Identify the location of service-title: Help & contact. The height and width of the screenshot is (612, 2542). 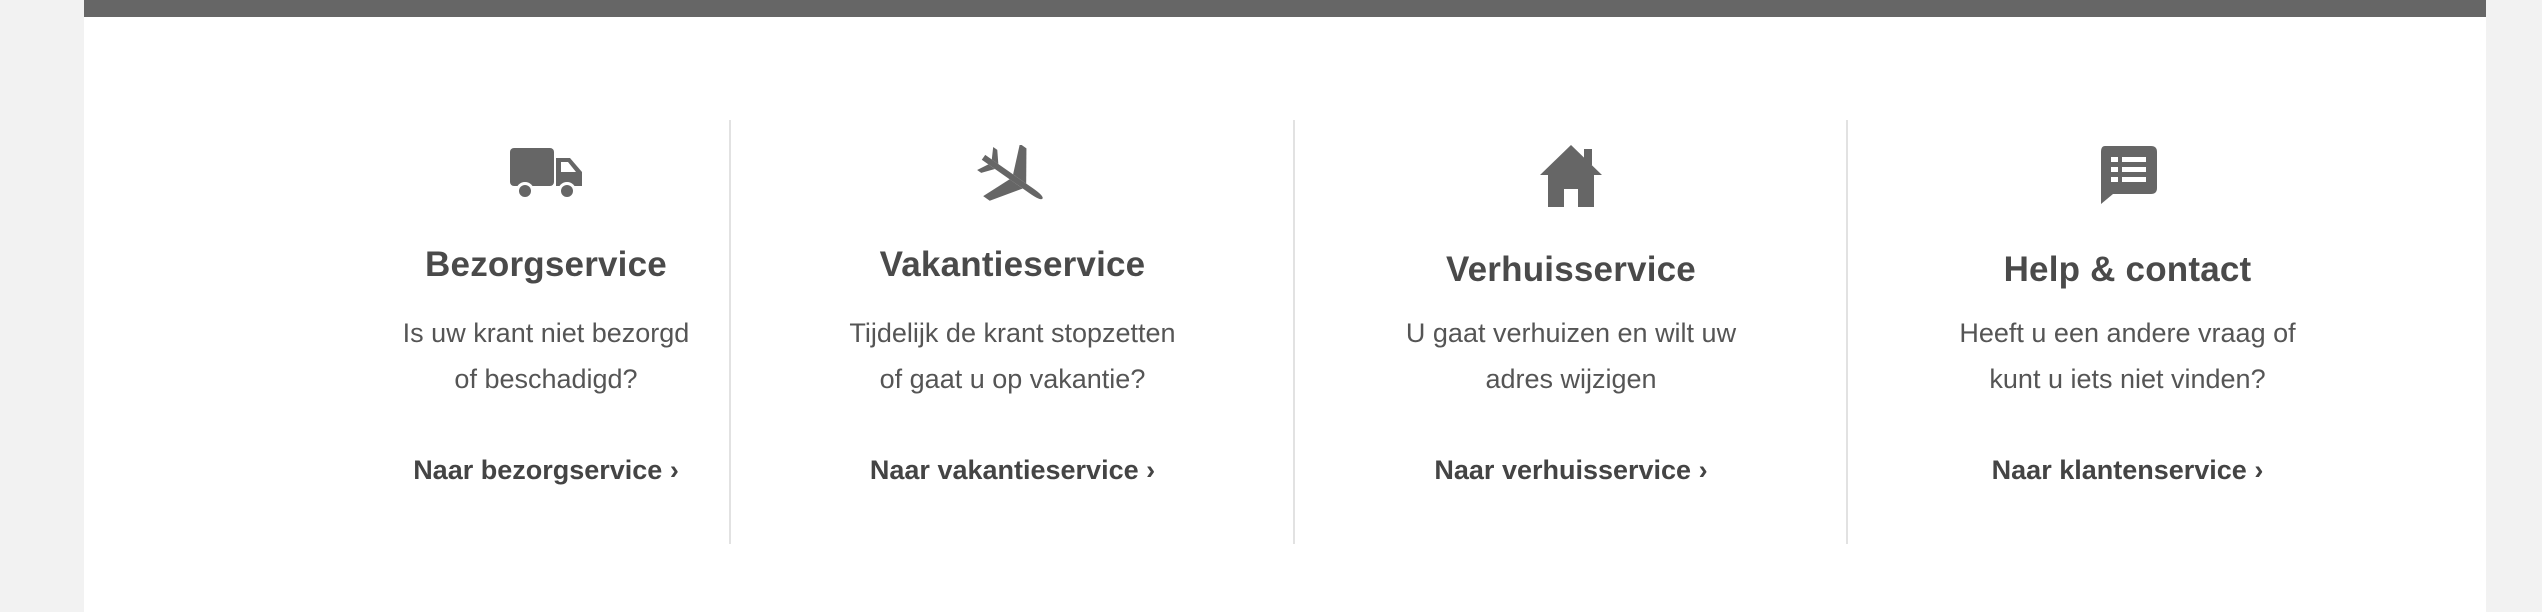
(2127, 269).